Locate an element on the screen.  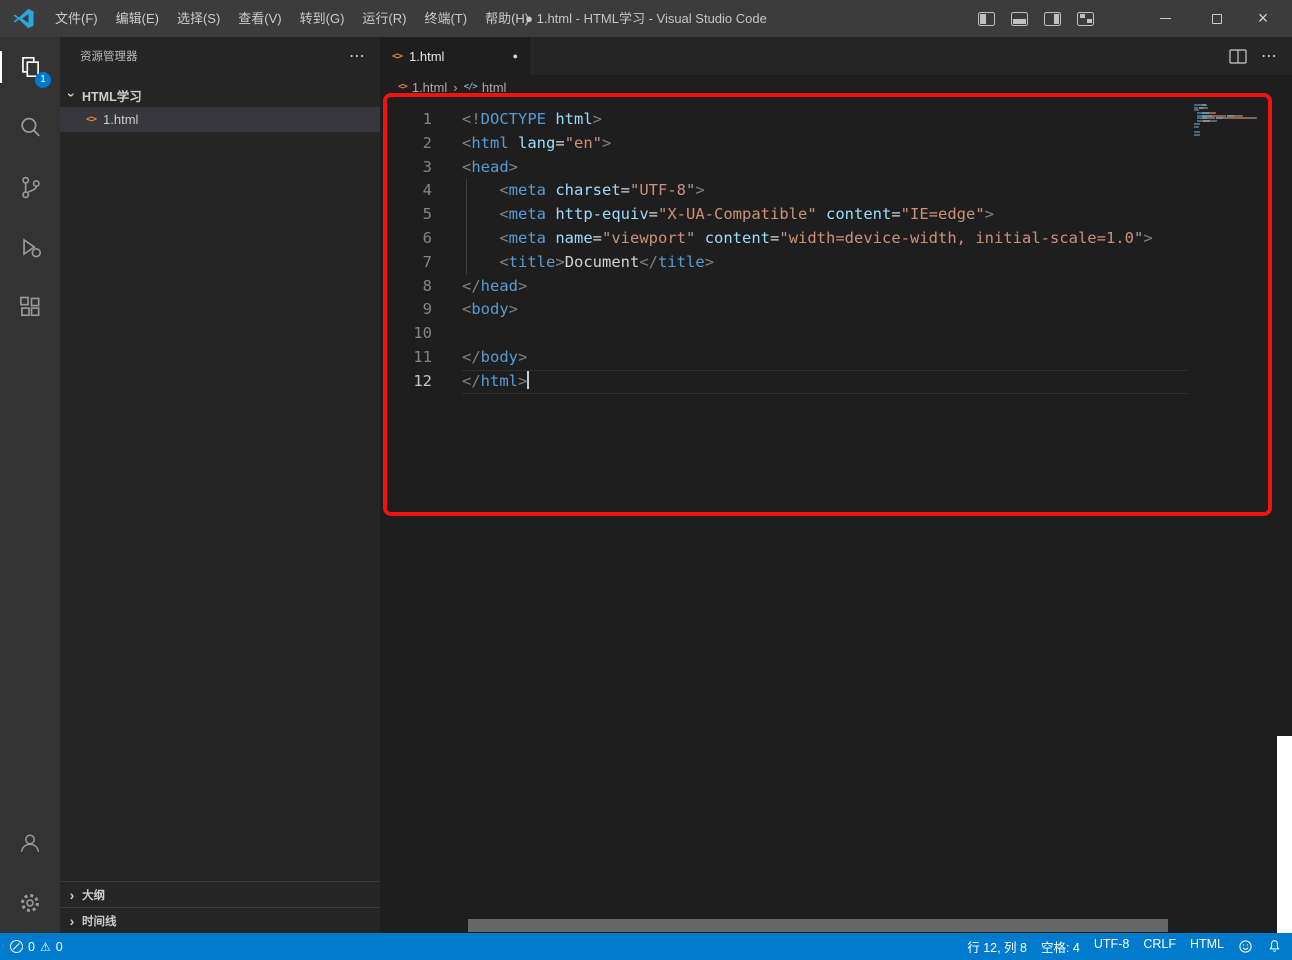
code-line: 3 <head> is located at coordinates (836, 168).